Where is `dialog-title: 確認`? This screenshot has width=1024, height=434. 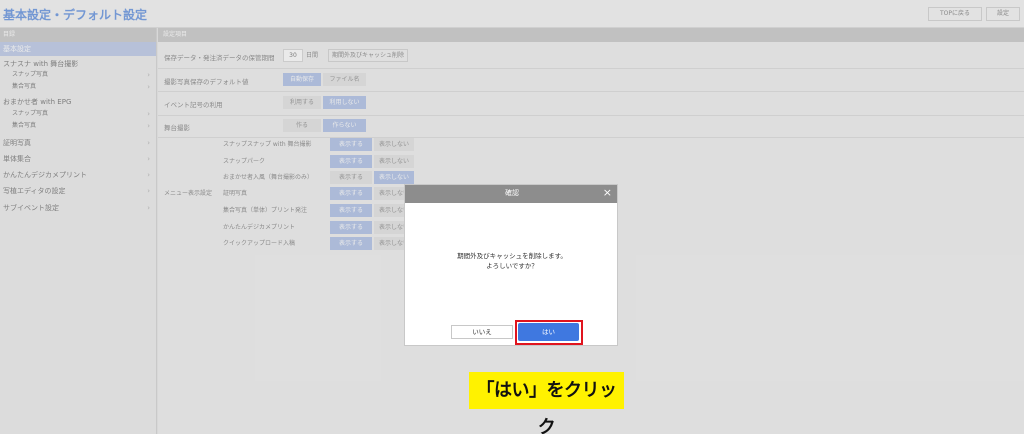 dialog-title: 確認 is located at coordinates (512, 193).